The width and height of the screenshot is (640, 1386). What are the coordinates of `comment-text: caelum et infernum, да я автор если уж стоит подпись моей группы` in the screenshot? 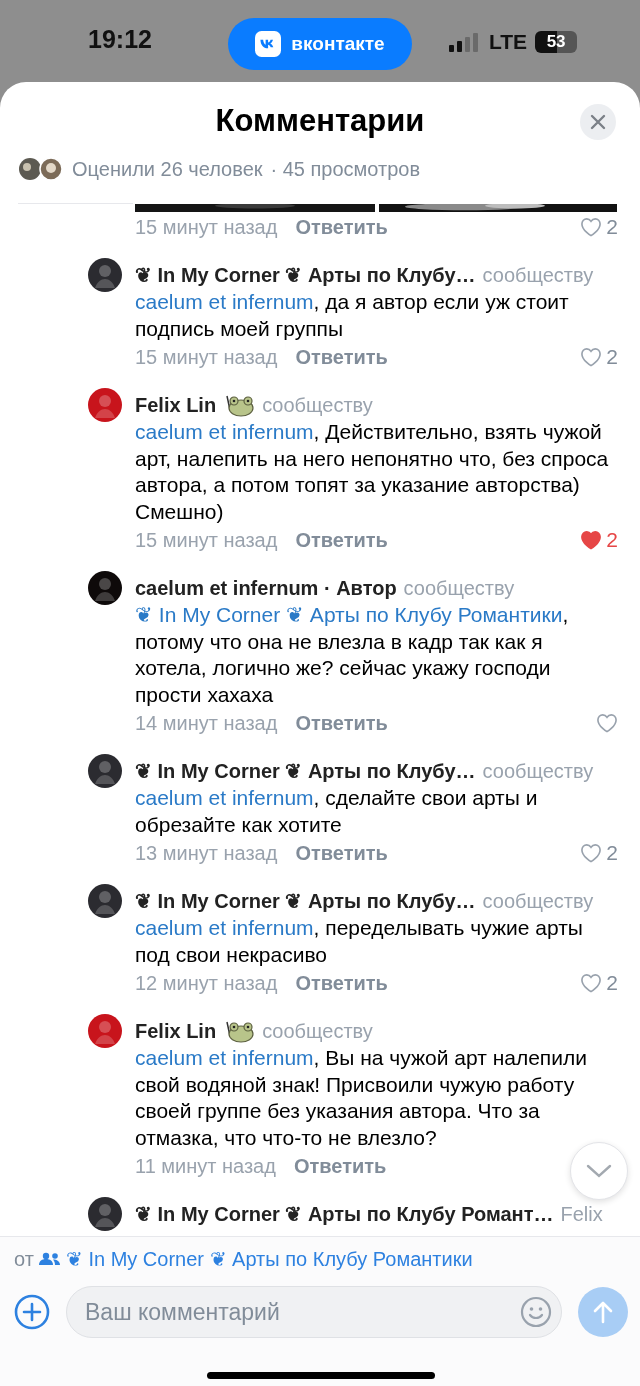 It's located at (352, 315).